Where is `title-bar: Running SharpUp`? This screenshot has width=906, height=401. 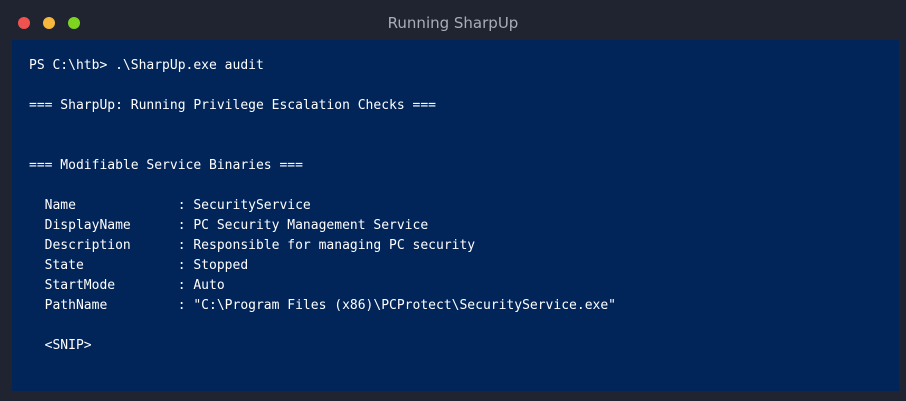 title-bar: Running SharpUp is located at coordinates (453, 20).